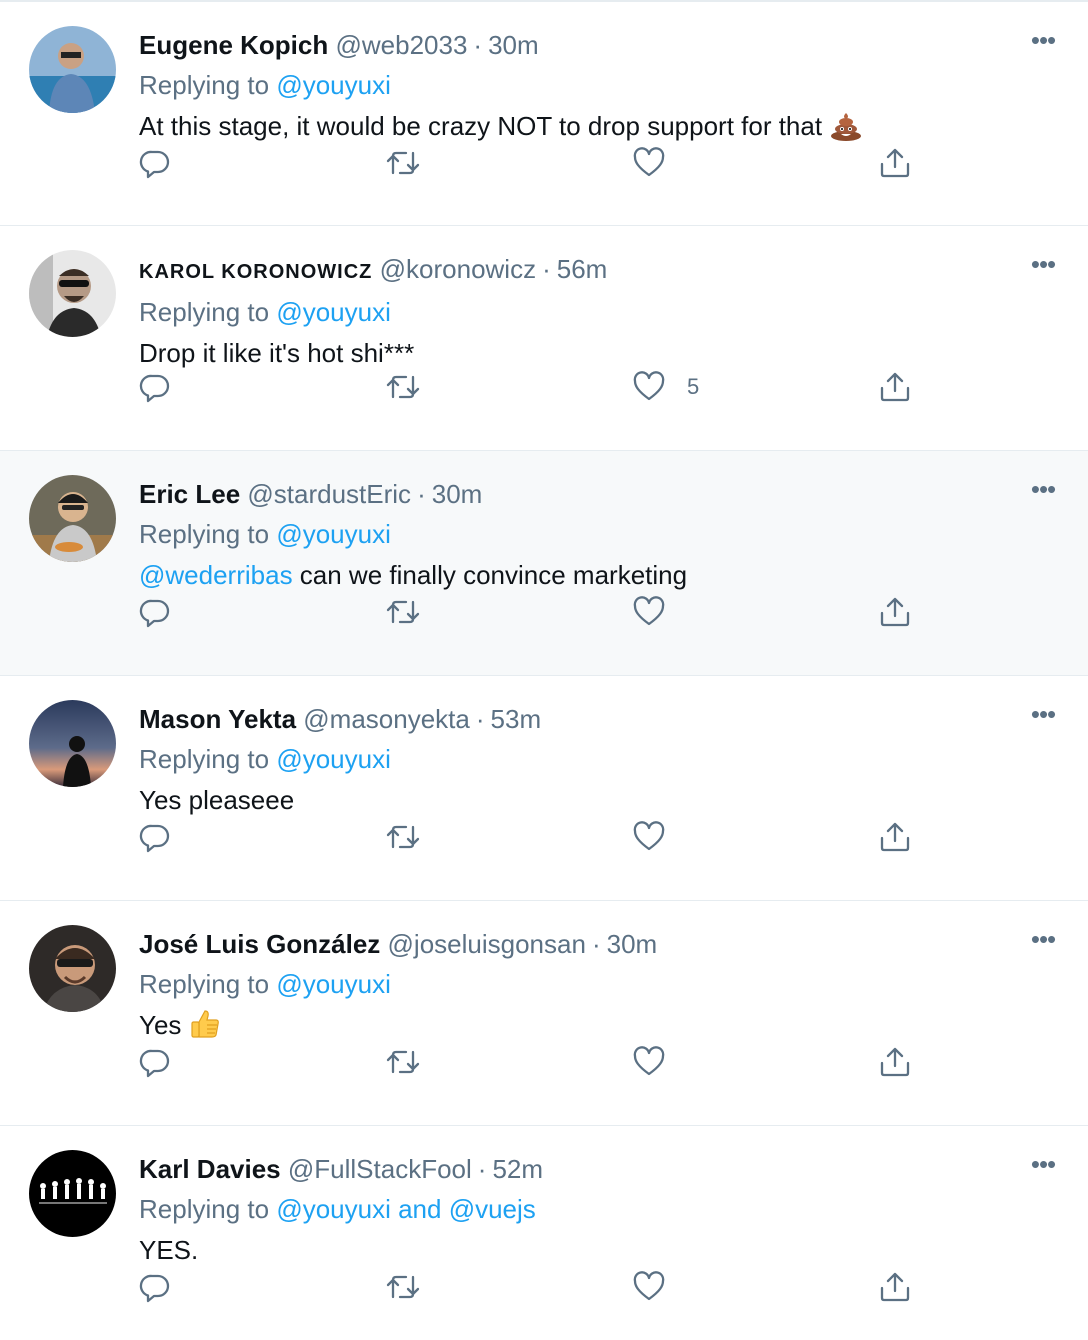 The width and height of the screenshot is (1088, 1340). What do you see at coordinates (380, 1169) in the screenshot?
I see `author-handle: @FullStackFool` at bounding box center [380, 1169].